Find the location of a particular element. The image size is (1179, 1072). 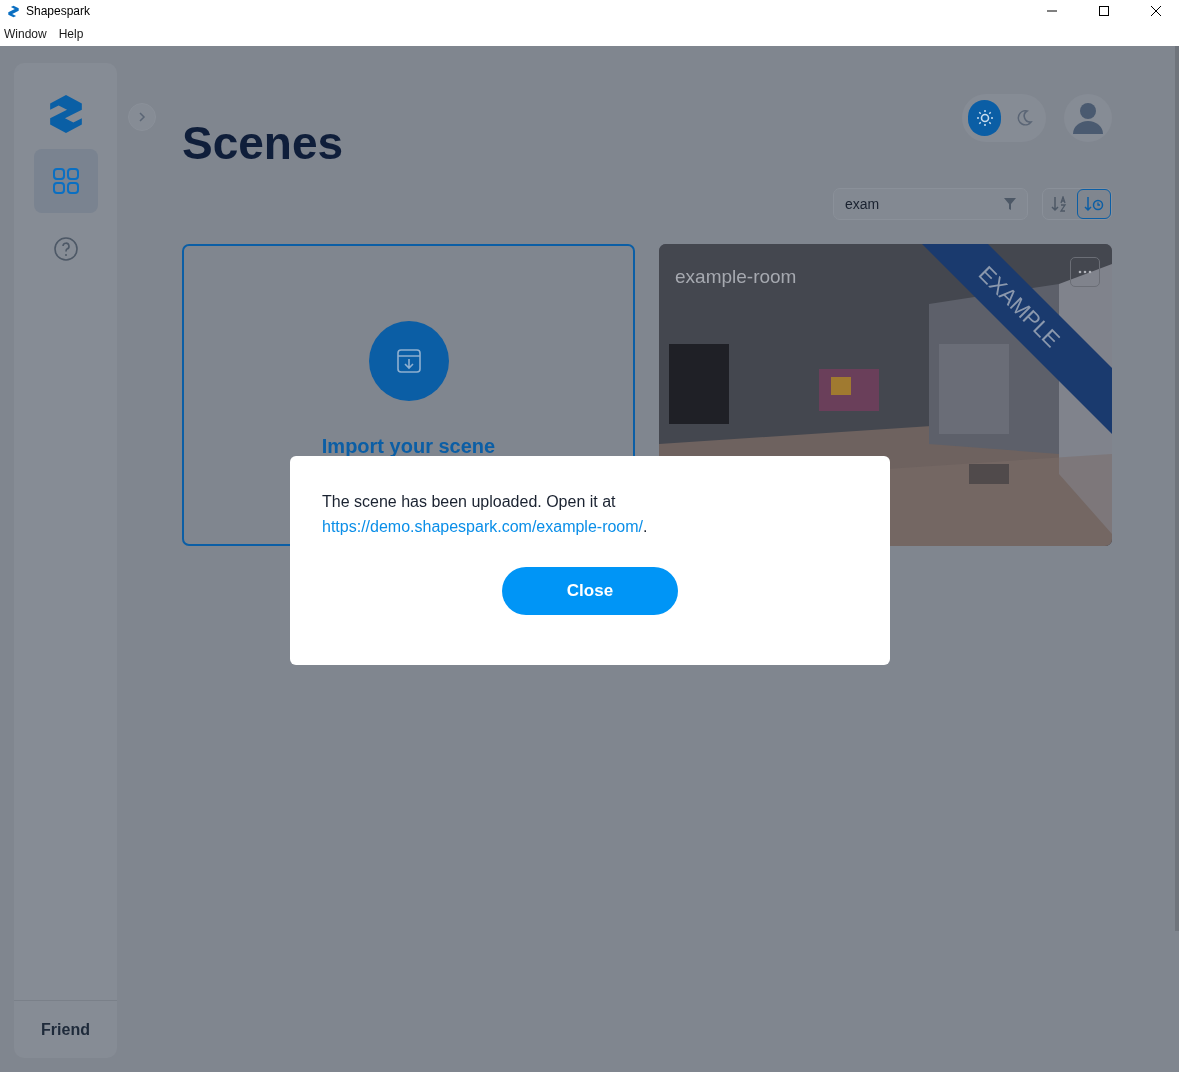

import-label: Import your scene is located at coordinates (408, 446).